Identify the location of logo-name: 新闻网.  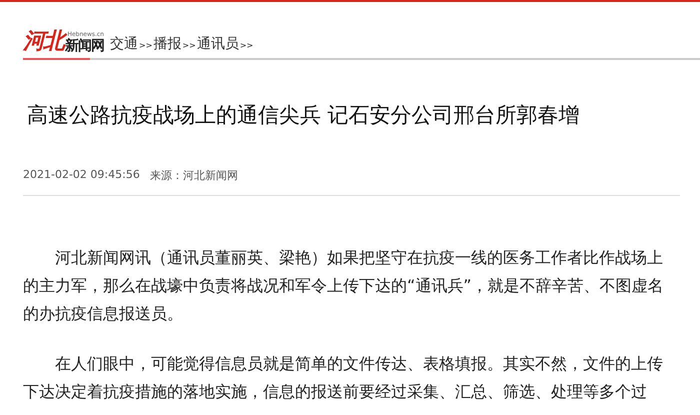
(84, 46).